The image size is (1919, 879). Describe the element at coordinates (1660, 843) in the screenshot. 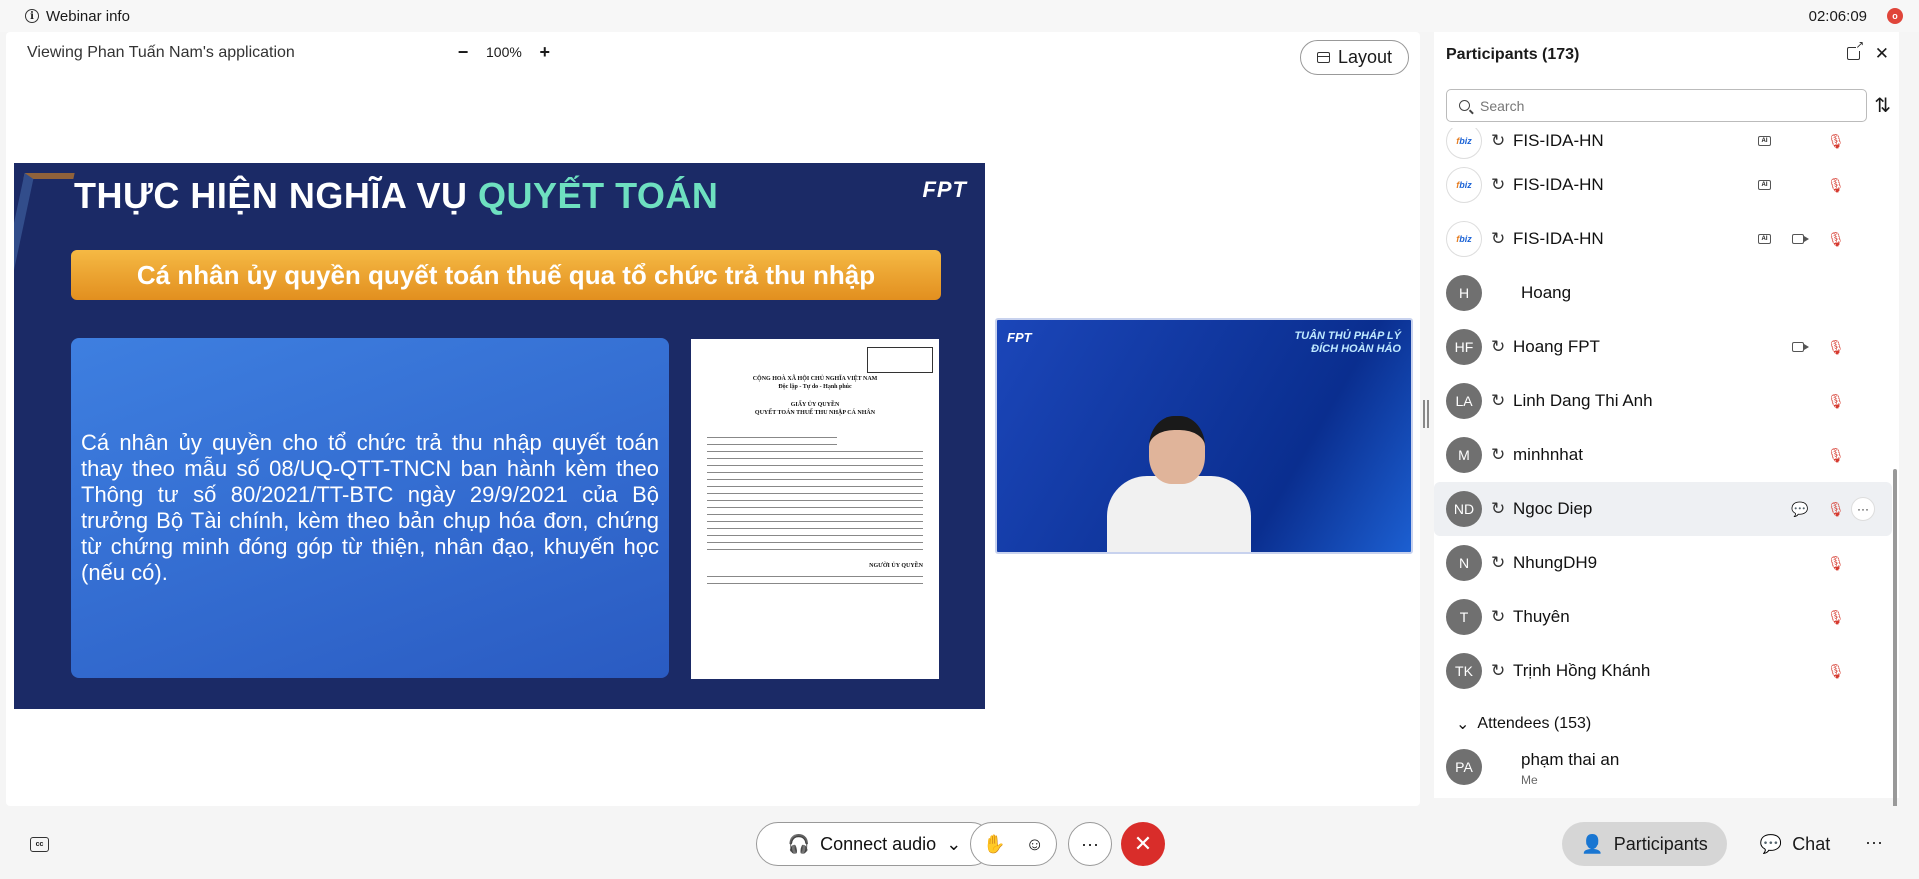

I see `participants-button-label: Participants` at that location.